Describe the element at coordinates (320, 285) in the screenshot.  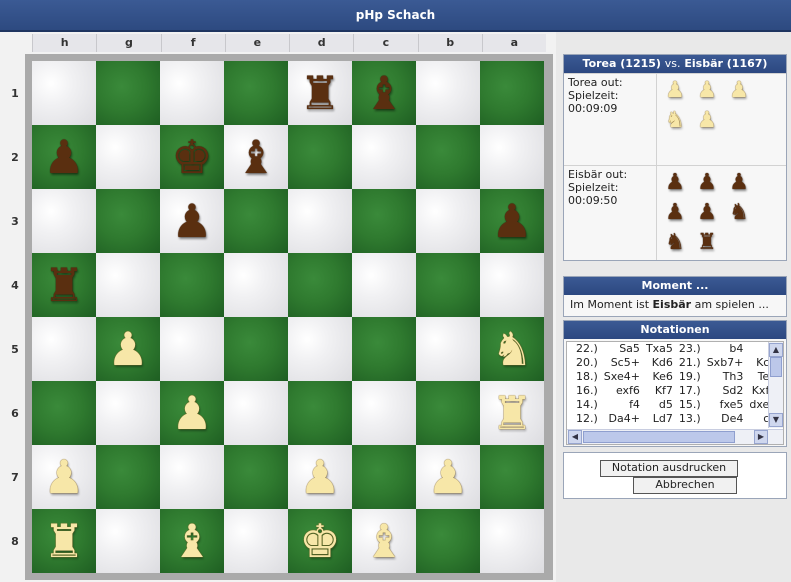
I see `square-d4` at that location.